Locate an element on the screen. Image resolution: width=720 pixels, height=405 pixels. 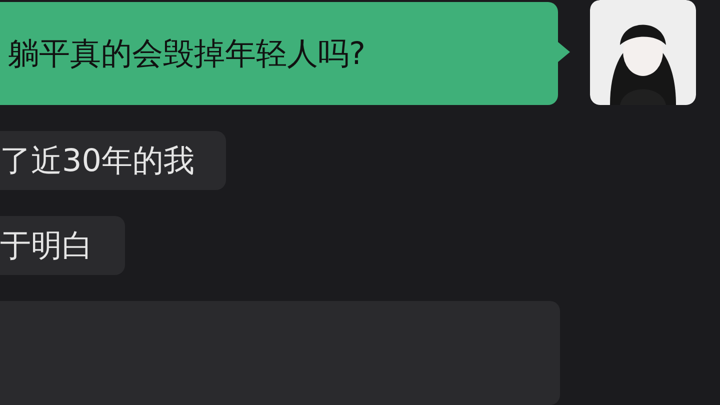
message-bubble: 了近30年的我 is located at coordinates (113, 160).